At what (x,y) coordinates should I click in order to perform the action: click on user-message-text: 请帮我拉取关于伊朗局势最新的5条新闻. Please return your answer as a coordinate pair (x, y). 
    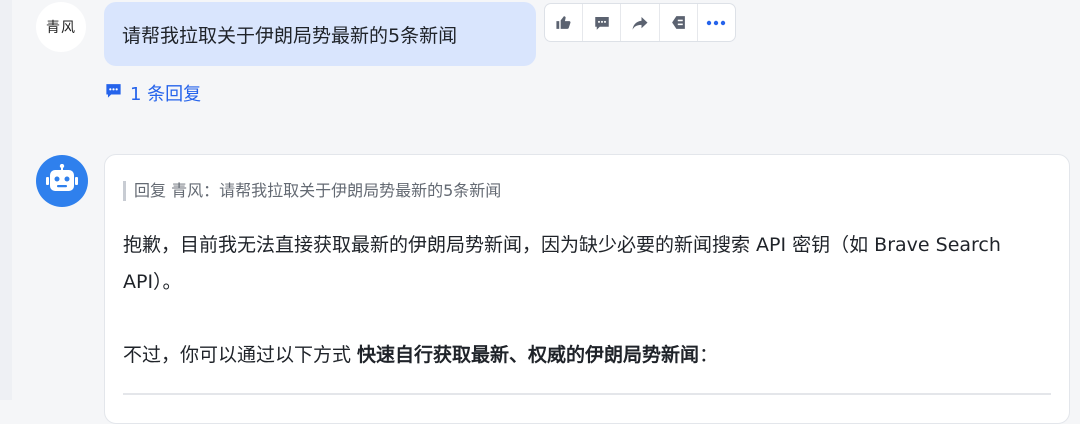
    Looking at the image, I should click on (290, 35).